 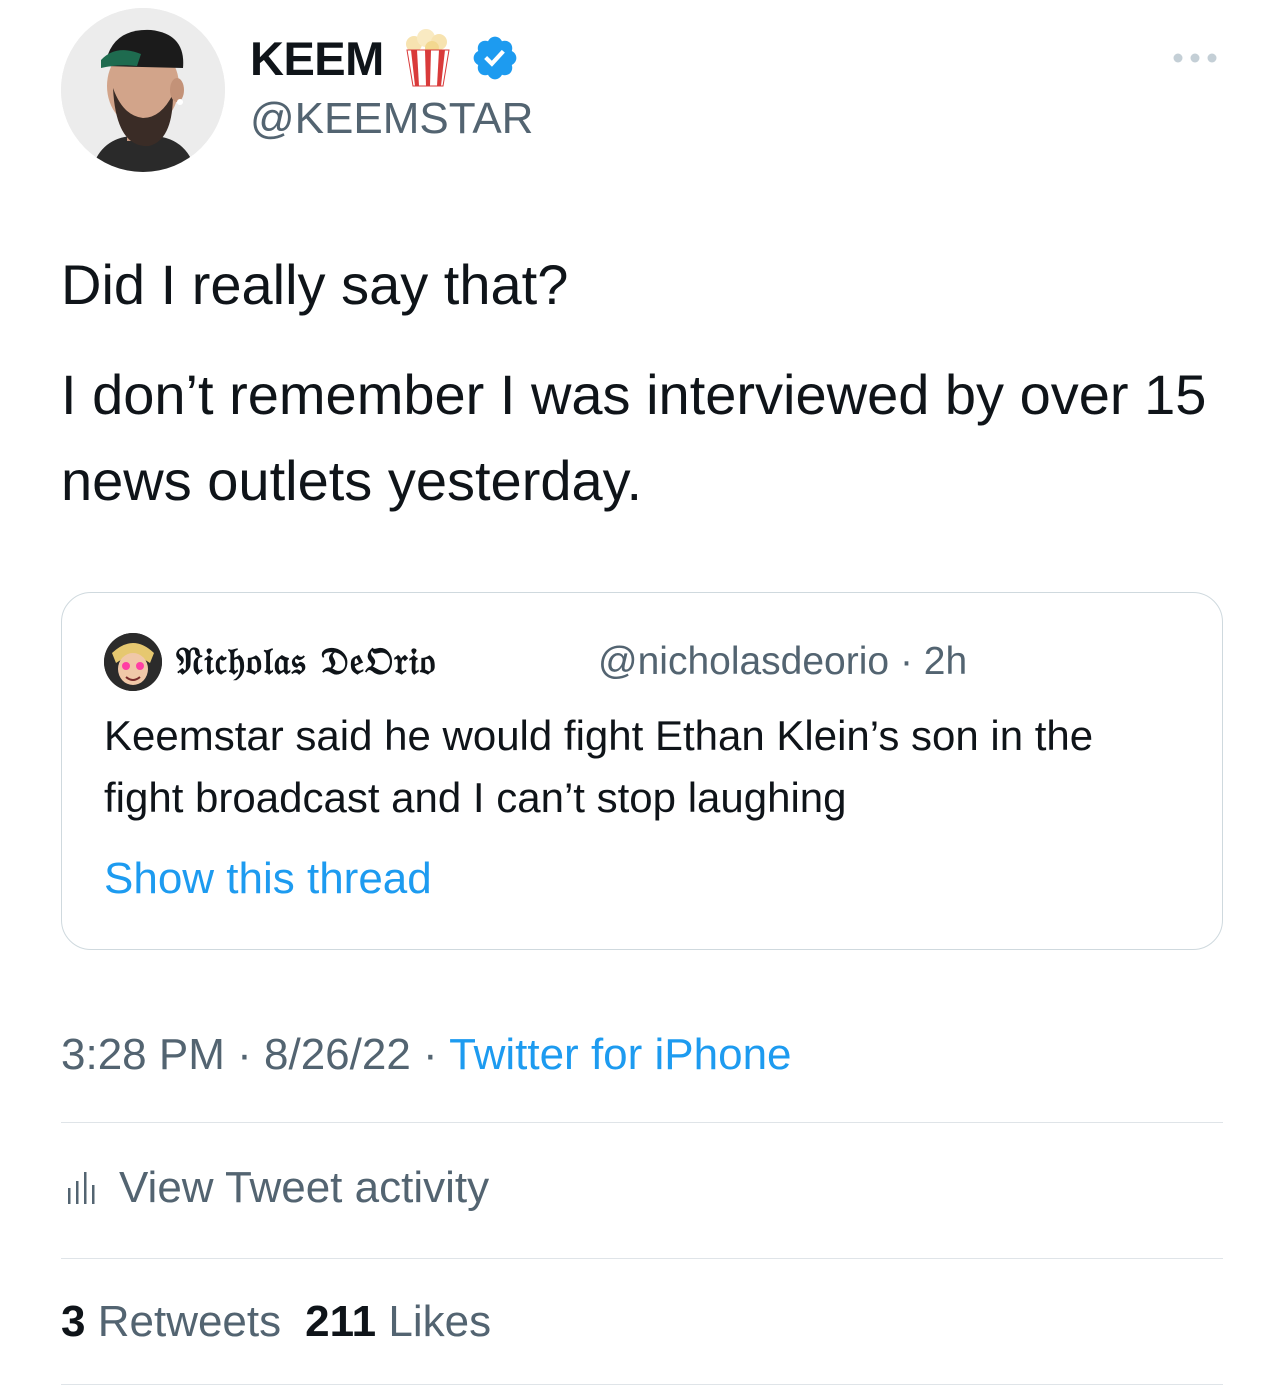 What do you see at coordinates (306, 661) in the screenshot?
I see `quoted-author-display-name: 𝔑𝔦𝔠𝔥𝔬𝔩𝔞𝔰 𝔇𝔢𝔒𝔯𝔦𝔬` at bounding box center [306, 661].